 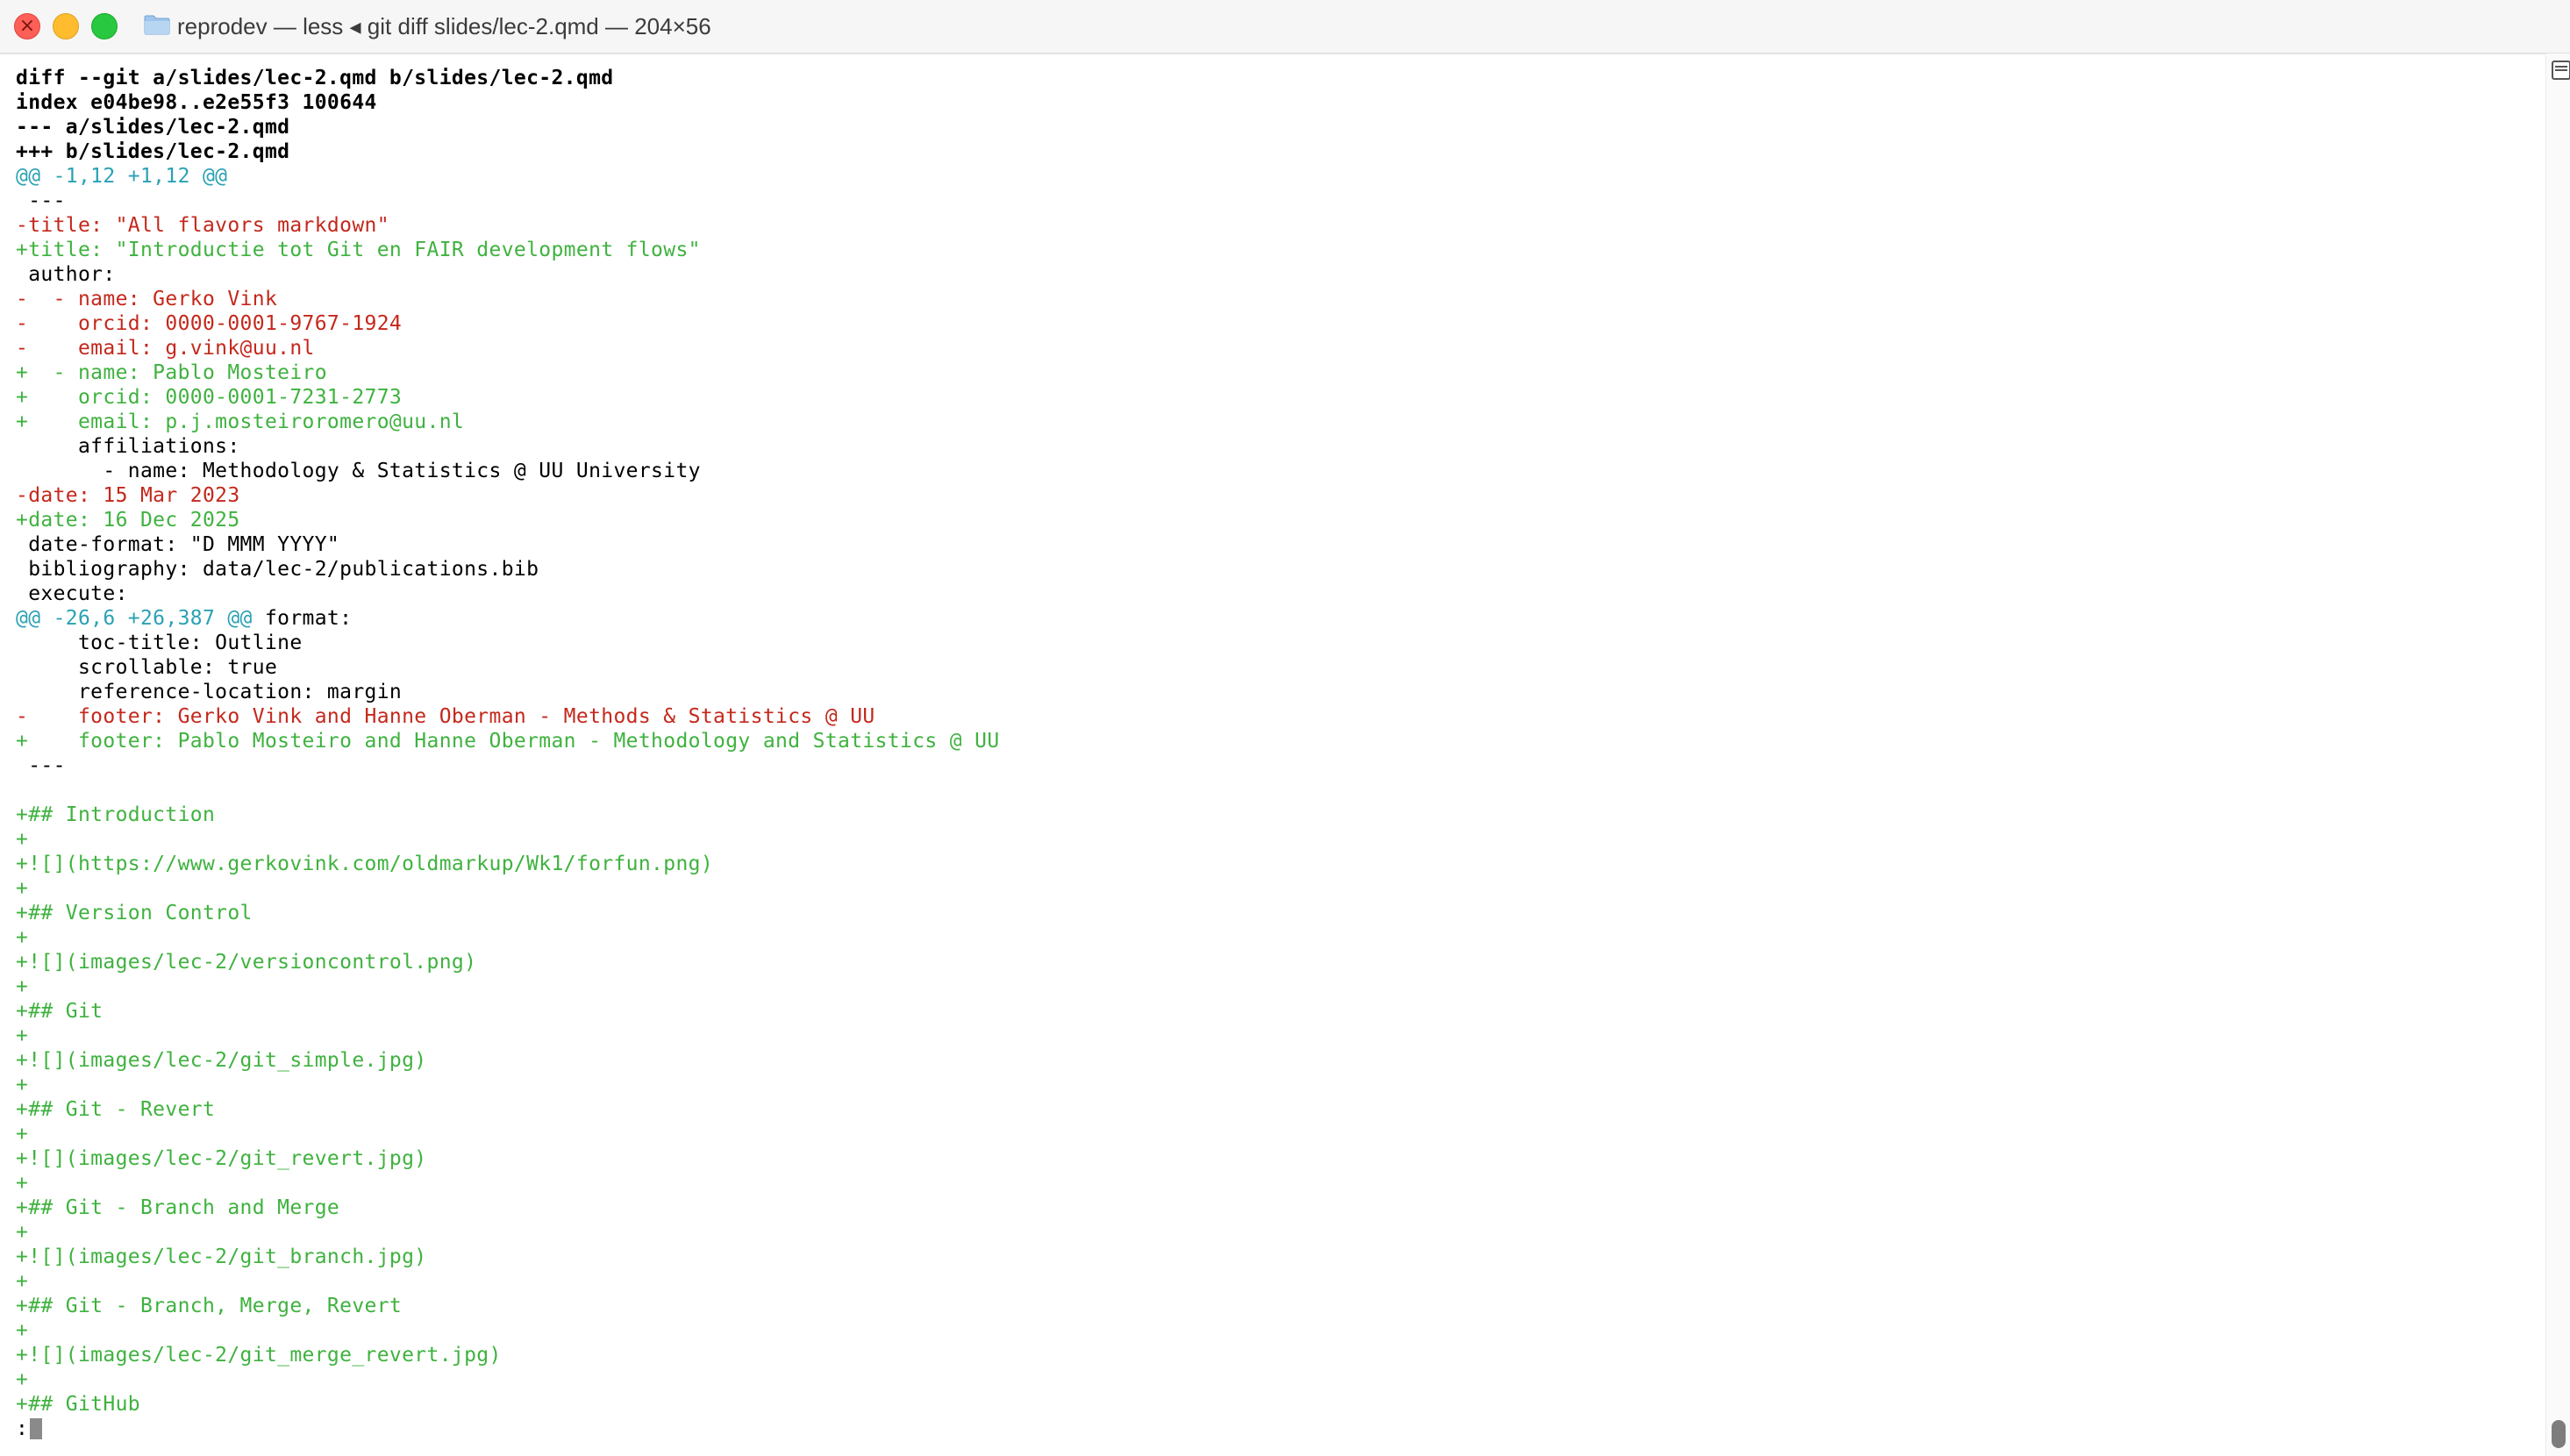 I want to click on prompt-text: :, so click(x=22, y=1428).